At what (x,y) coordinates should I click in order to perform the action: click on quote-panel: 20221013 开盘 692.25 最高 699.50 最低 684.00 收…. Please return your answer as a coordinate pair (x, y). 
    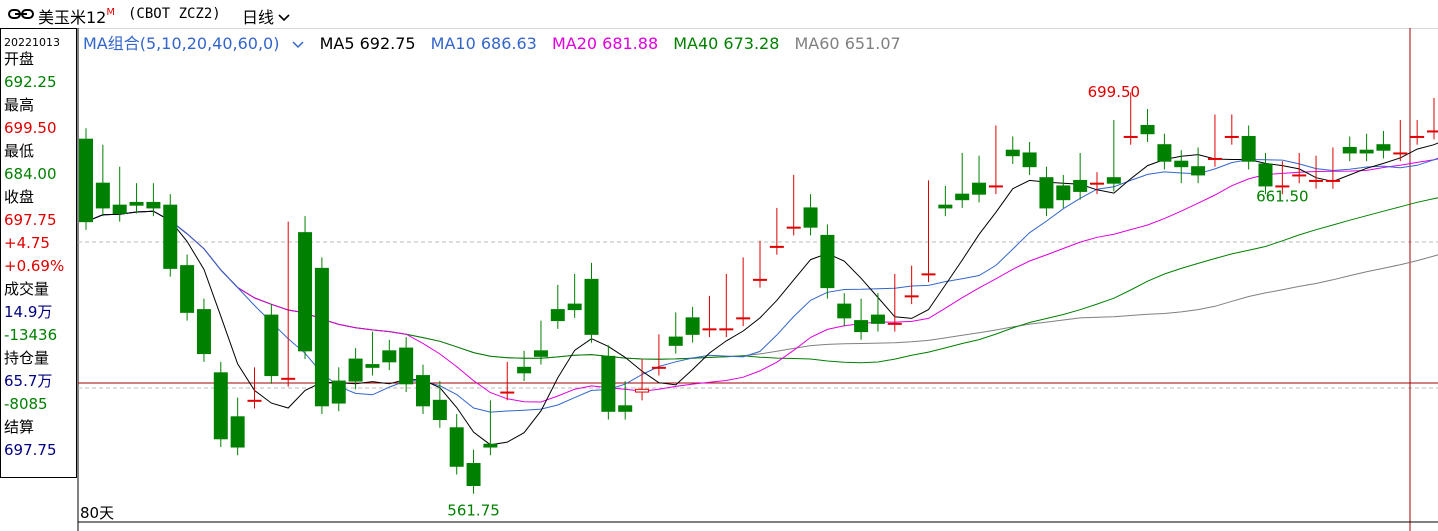
    Looking at the image, I should click on (38, 253).